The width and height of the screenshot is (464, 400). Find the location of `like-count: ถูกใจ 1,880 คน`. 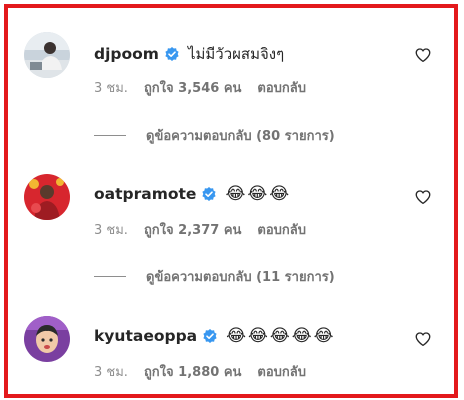

like-count: ถูกใจ 1,880 คน is located at coordinates (192, 371).